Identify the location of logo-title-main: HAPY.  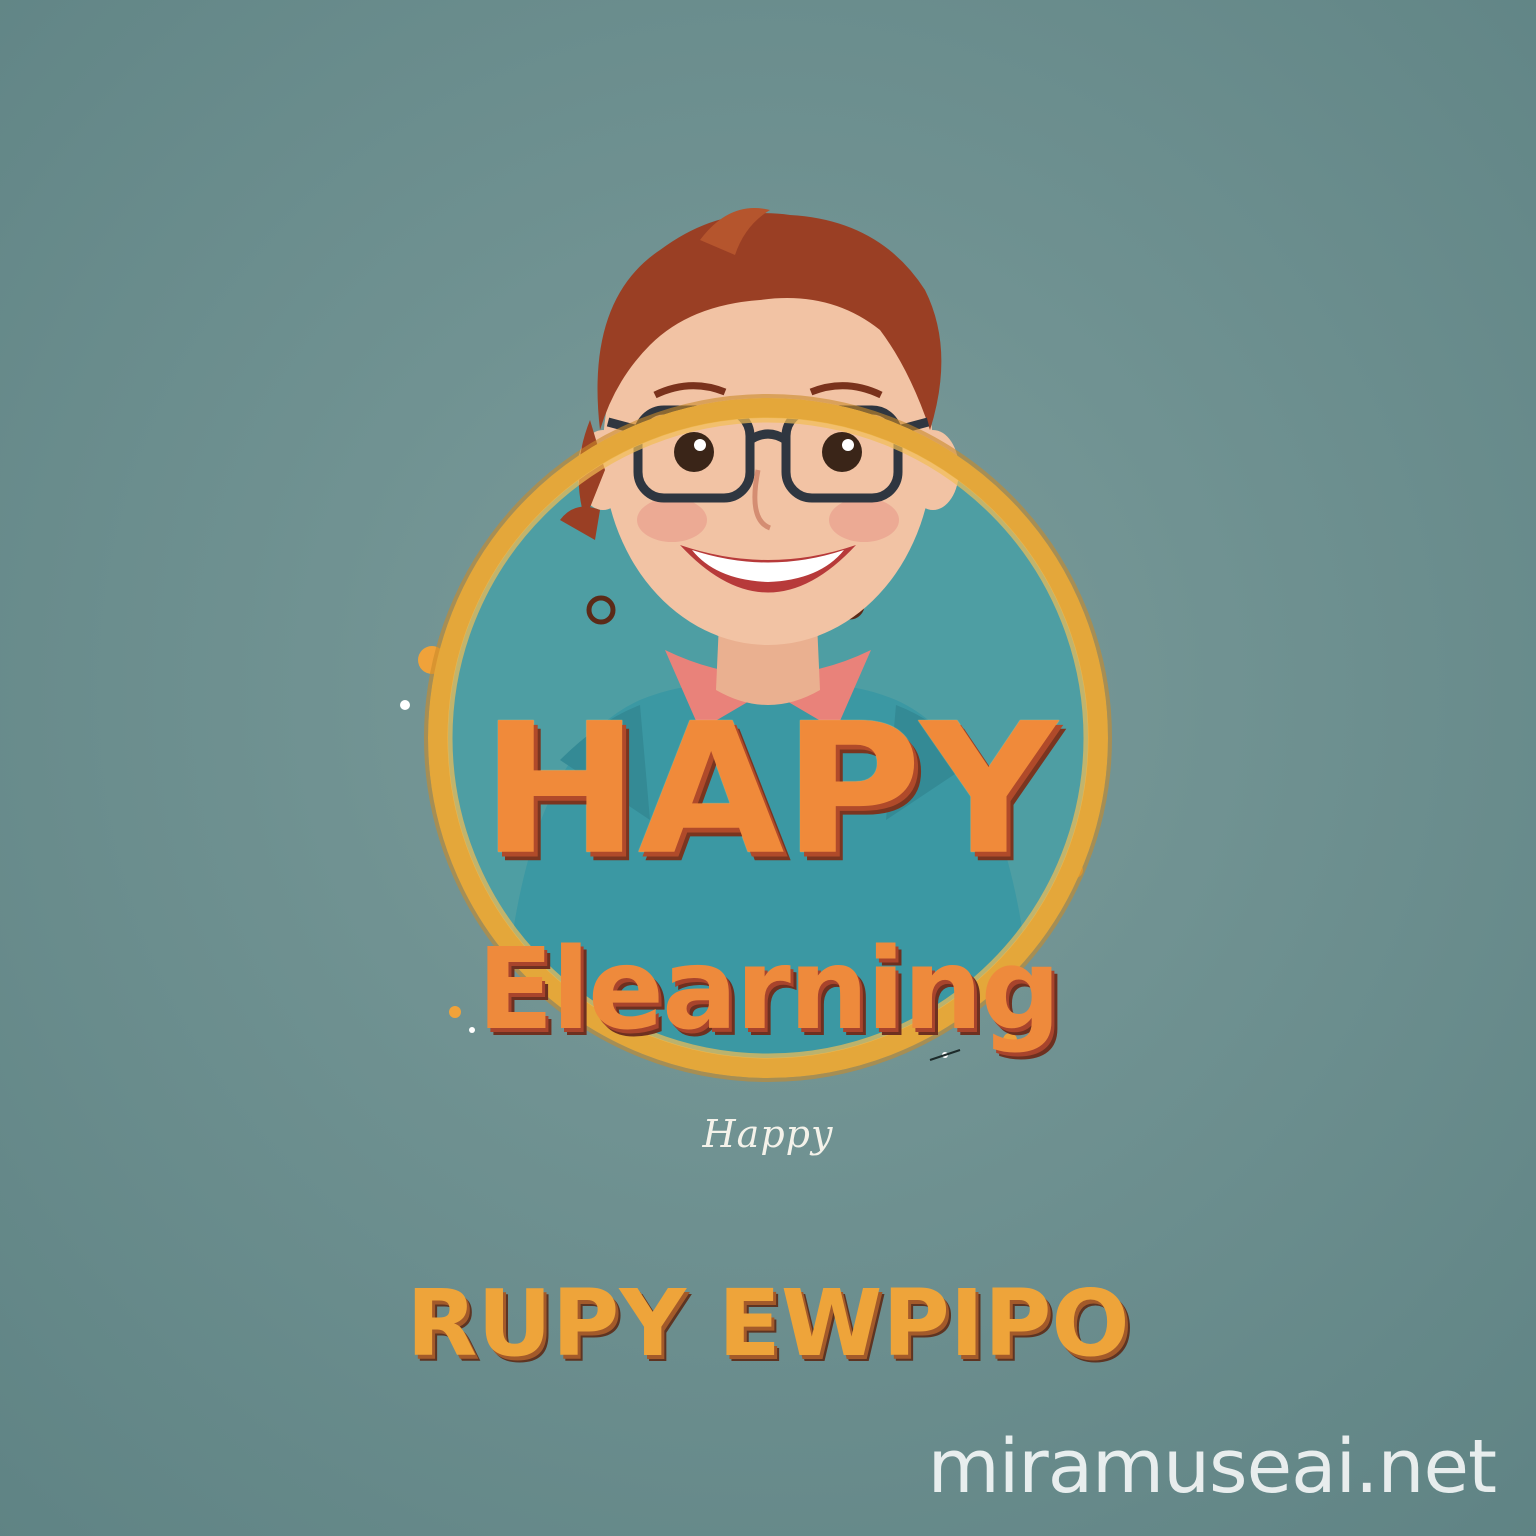
(769, 789).